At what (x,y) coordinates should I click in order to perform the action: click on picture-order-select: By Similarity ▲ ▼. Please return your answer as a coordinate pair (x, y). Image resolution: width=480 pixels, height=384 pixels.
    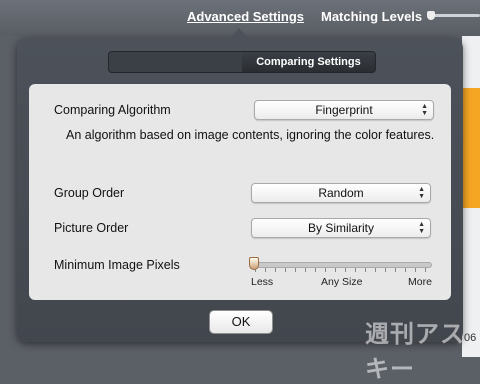
    Looking at the image, I should click on (341, 228).